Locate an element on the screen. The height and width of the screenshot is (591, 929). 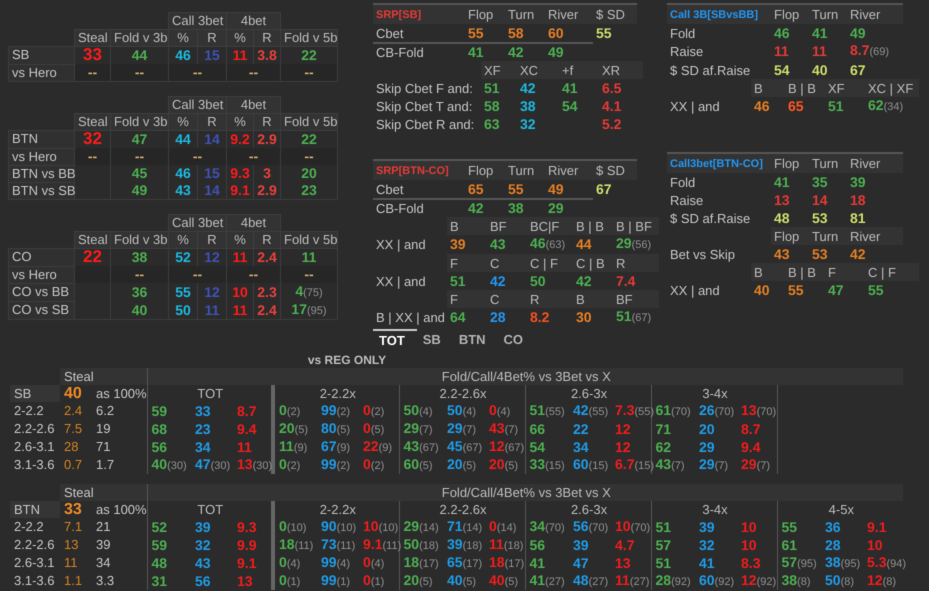
stat-value: 26(70) is located at coordinates (716, 410).